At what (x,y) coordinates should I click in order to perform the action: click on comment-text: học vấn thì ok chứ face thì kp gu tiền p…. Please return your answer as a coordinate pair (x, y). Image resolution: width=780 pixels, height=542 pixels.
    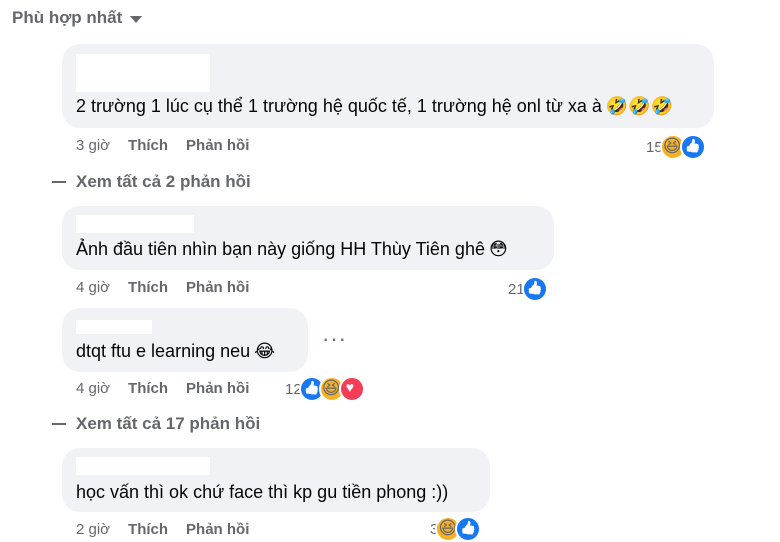
    Looking at the image, I should click on (262, 492).